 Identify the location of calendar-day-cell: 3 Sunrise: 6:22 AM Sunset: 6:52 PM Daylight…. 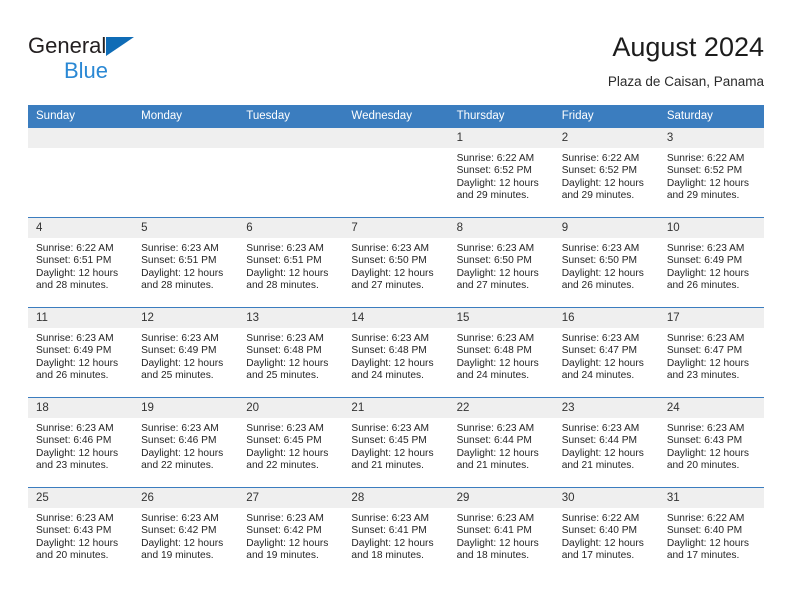
(711, 172).